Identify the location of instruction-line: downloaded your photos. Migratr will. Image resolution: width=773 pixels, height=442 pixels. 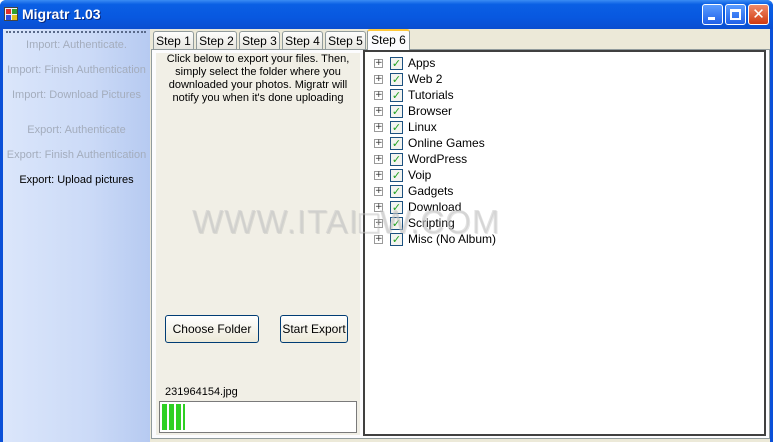
(258, 85).